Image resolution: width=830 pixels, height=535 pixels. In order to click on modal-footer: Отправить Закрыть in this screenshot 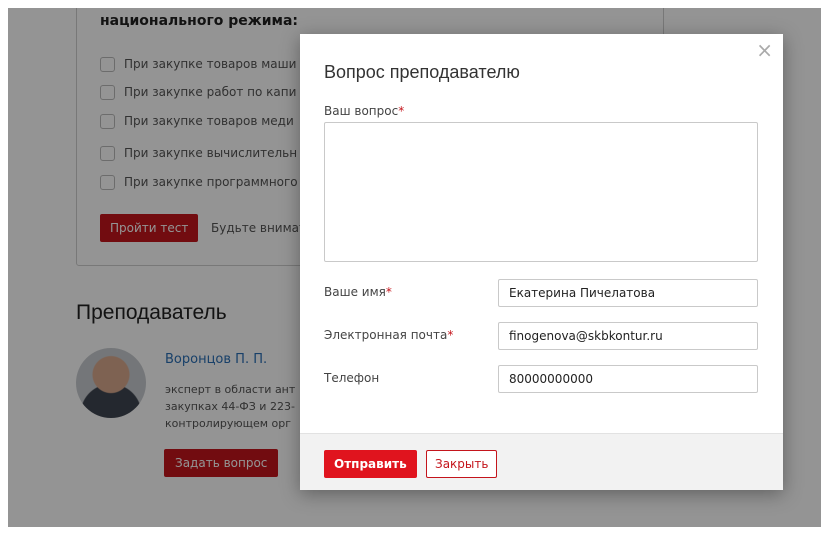, I will do `click(541, 461)`.